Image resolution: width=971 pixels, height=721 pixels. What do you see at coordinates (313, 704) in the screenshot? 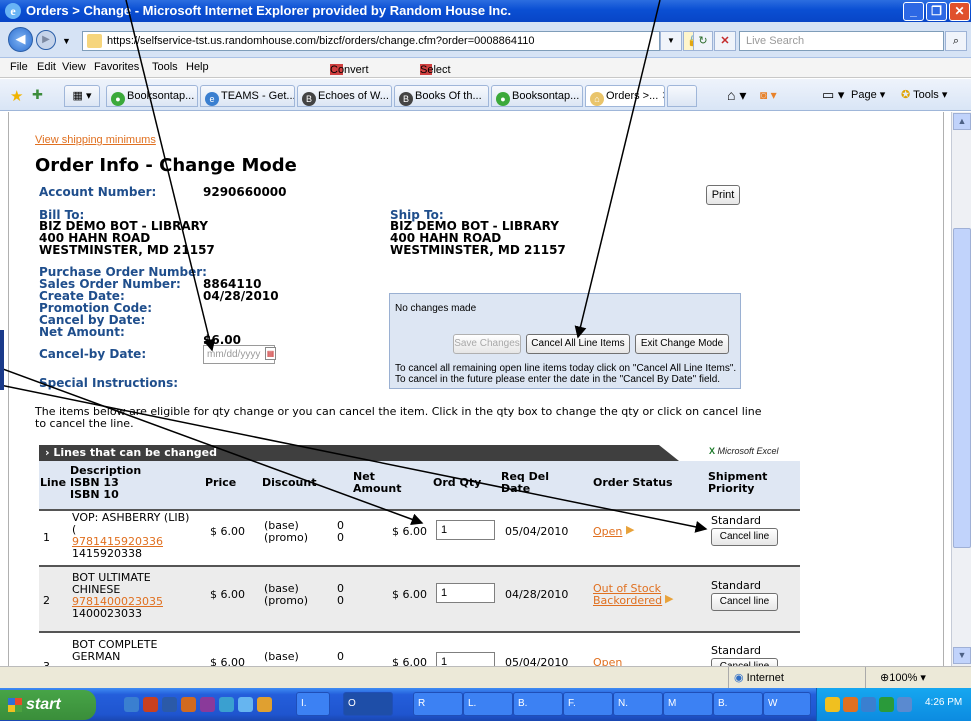
I see `taskbar-button: I.` at bounding box center [313, 704].